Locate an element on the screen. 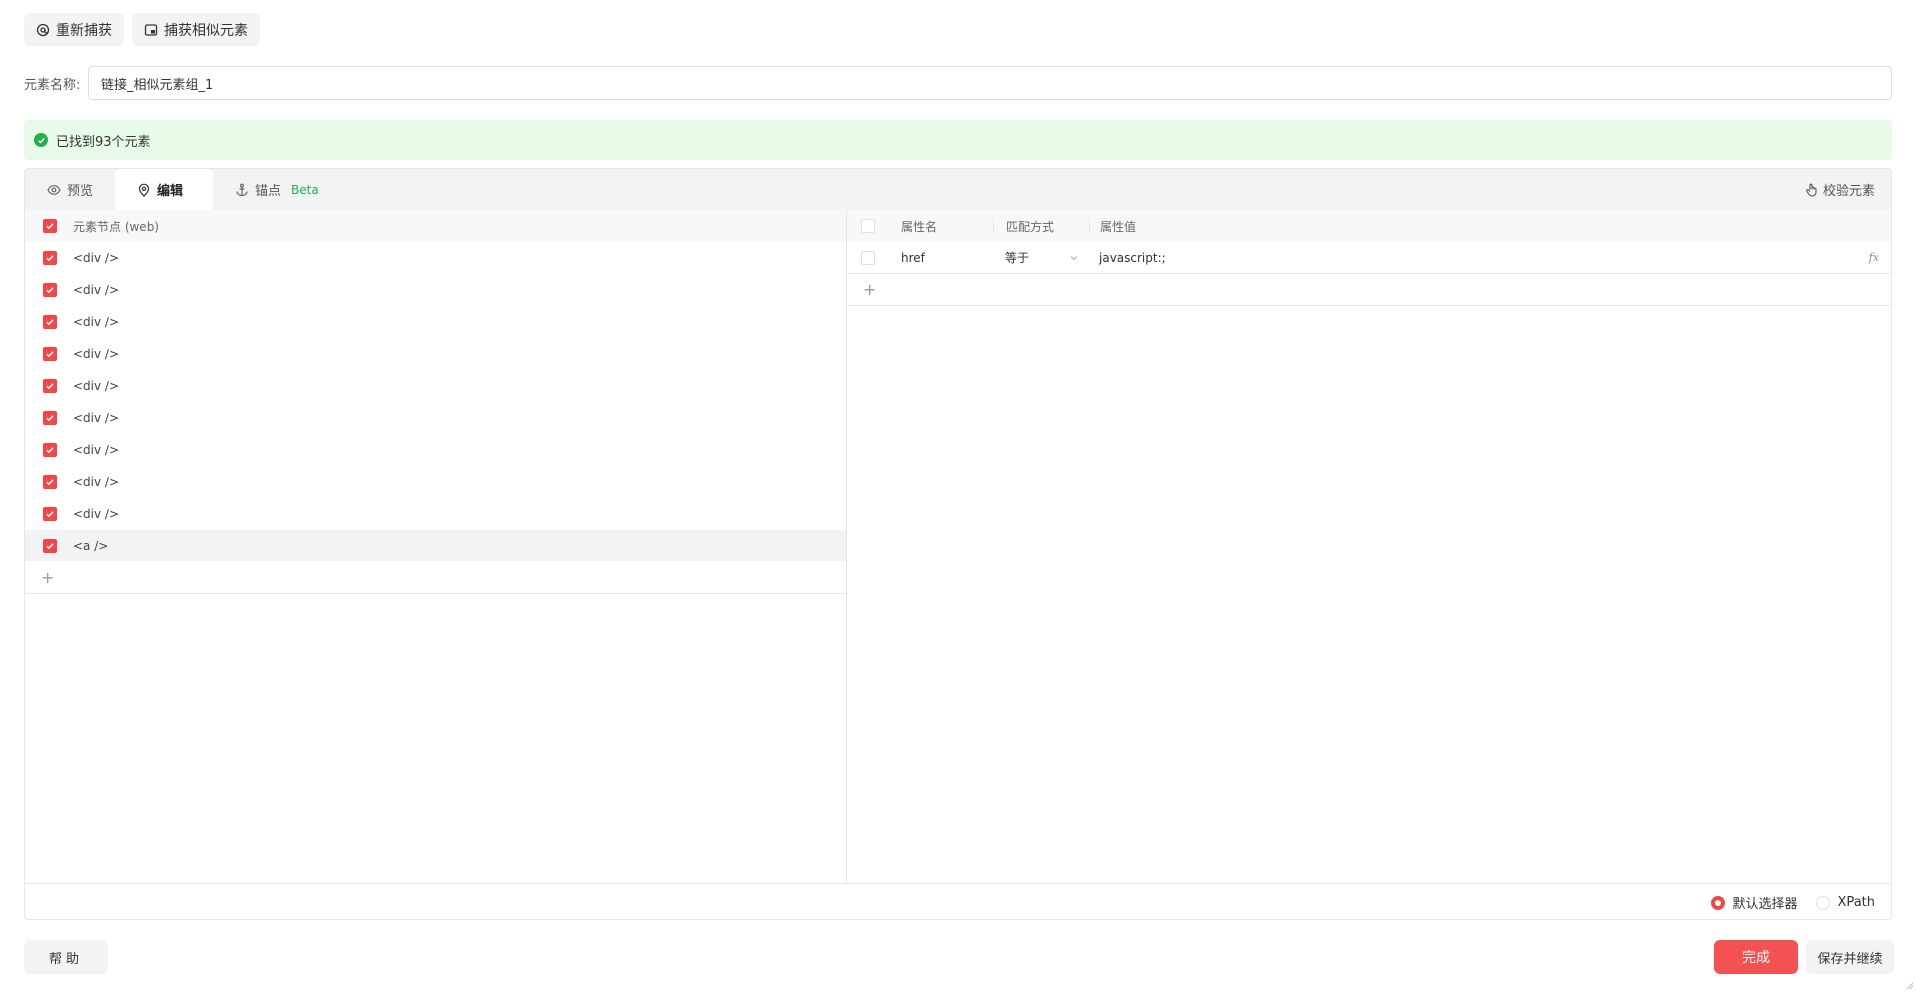 The image size is (1916, 992). tab-preview: 预览 is located at coordinates (70, 189).